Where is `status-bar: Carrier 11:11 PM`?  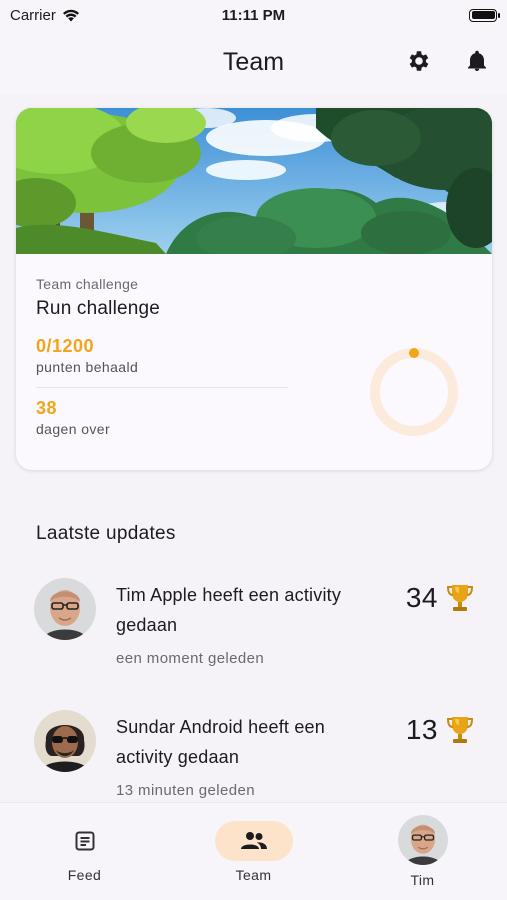
status-bar: Carrier 11:11 PM is located at coordinates (253, 15).